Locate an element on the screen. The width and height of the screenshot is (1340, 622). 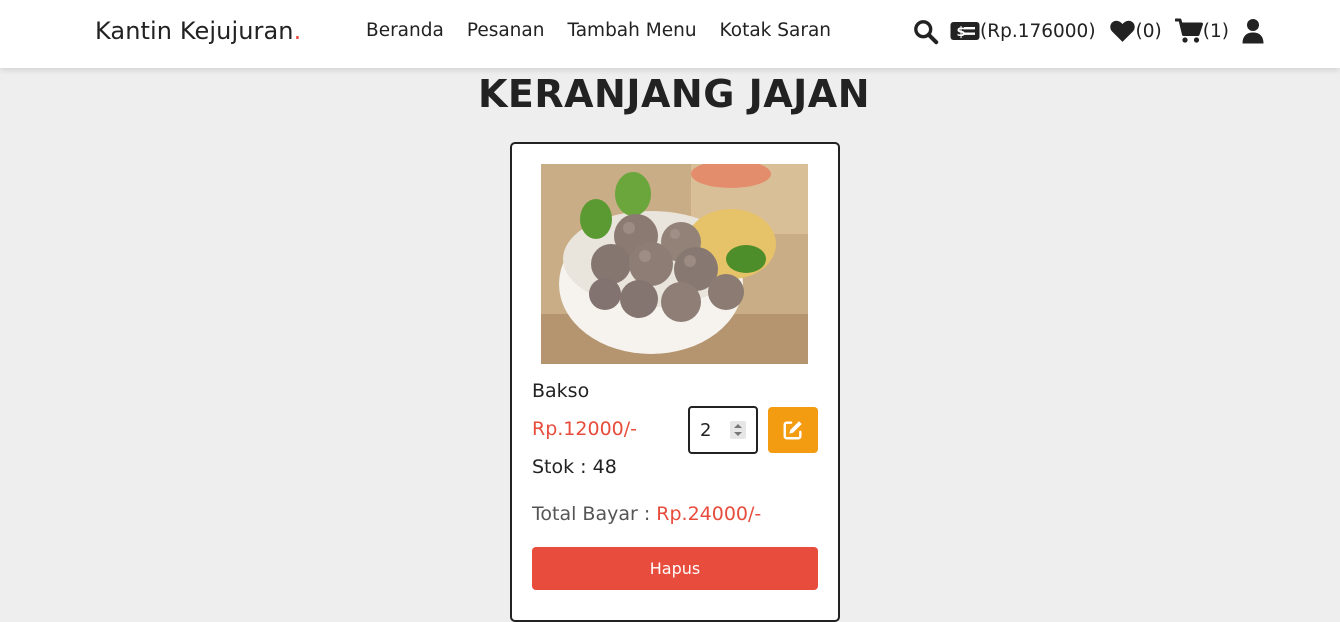
cart-button: (1) is located at coordinates (1201, 31).